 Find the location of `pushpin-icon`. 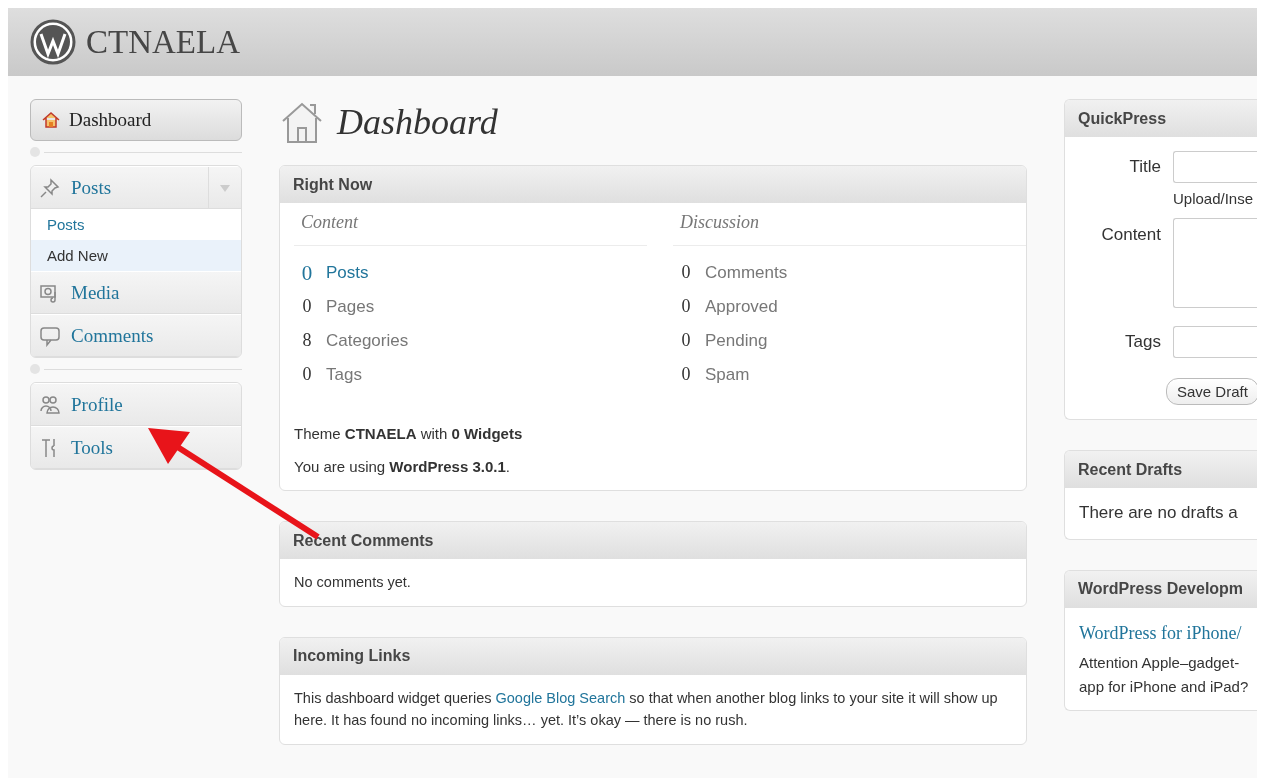

pushpin-icon is located at coordinates (50, 187).